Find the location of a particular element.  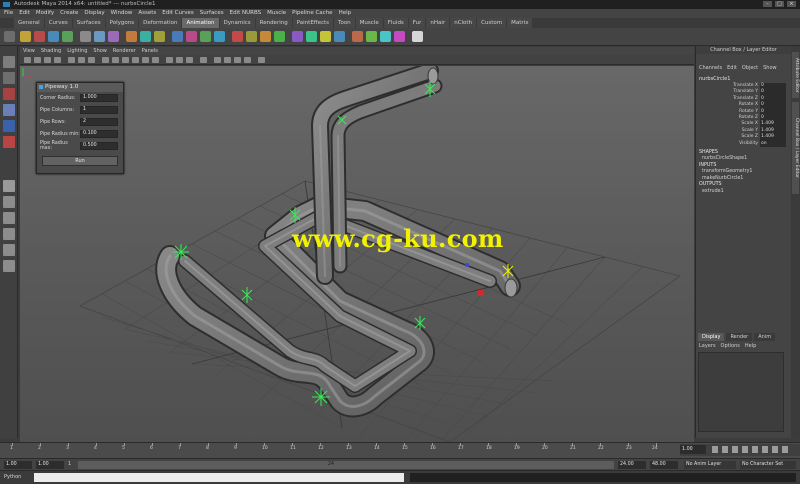

shelf-tab-dynamics: Dynamics is located at coordinates (237, 23).